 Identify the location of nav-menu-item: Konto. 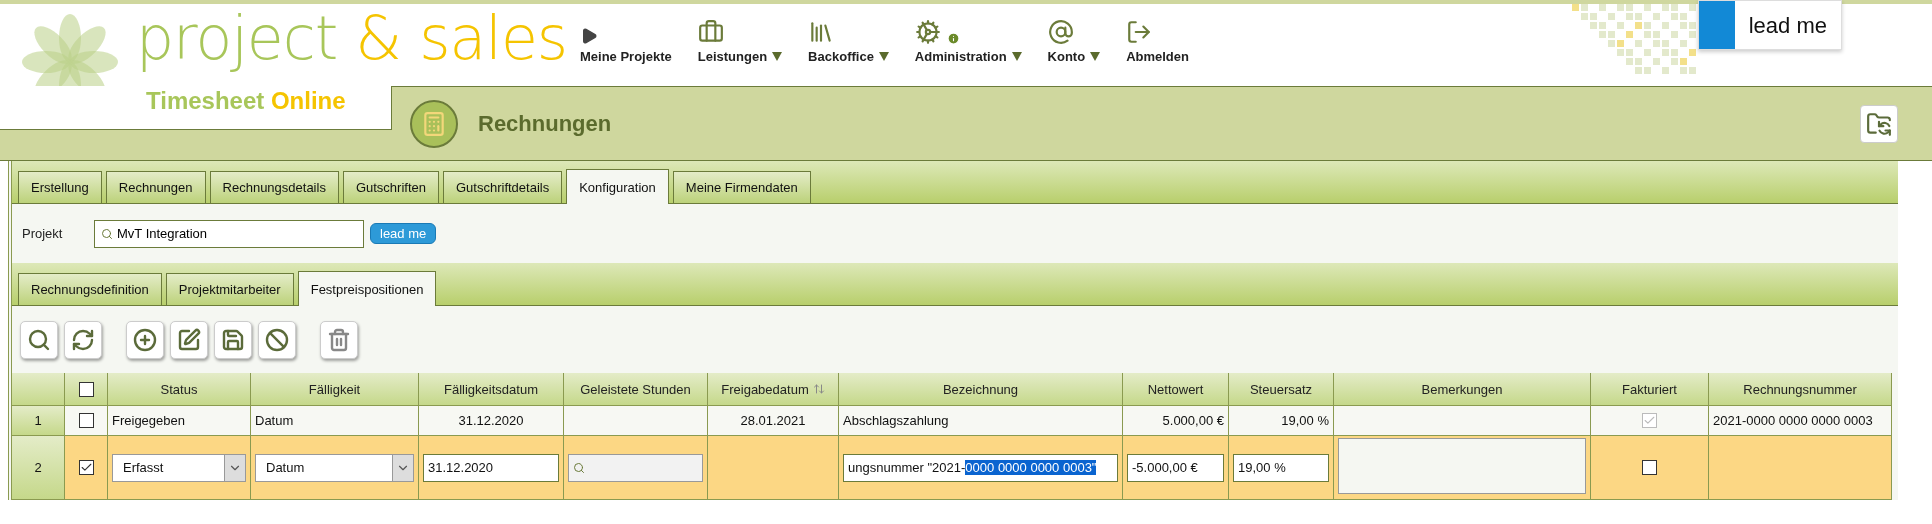
(1074, 39).